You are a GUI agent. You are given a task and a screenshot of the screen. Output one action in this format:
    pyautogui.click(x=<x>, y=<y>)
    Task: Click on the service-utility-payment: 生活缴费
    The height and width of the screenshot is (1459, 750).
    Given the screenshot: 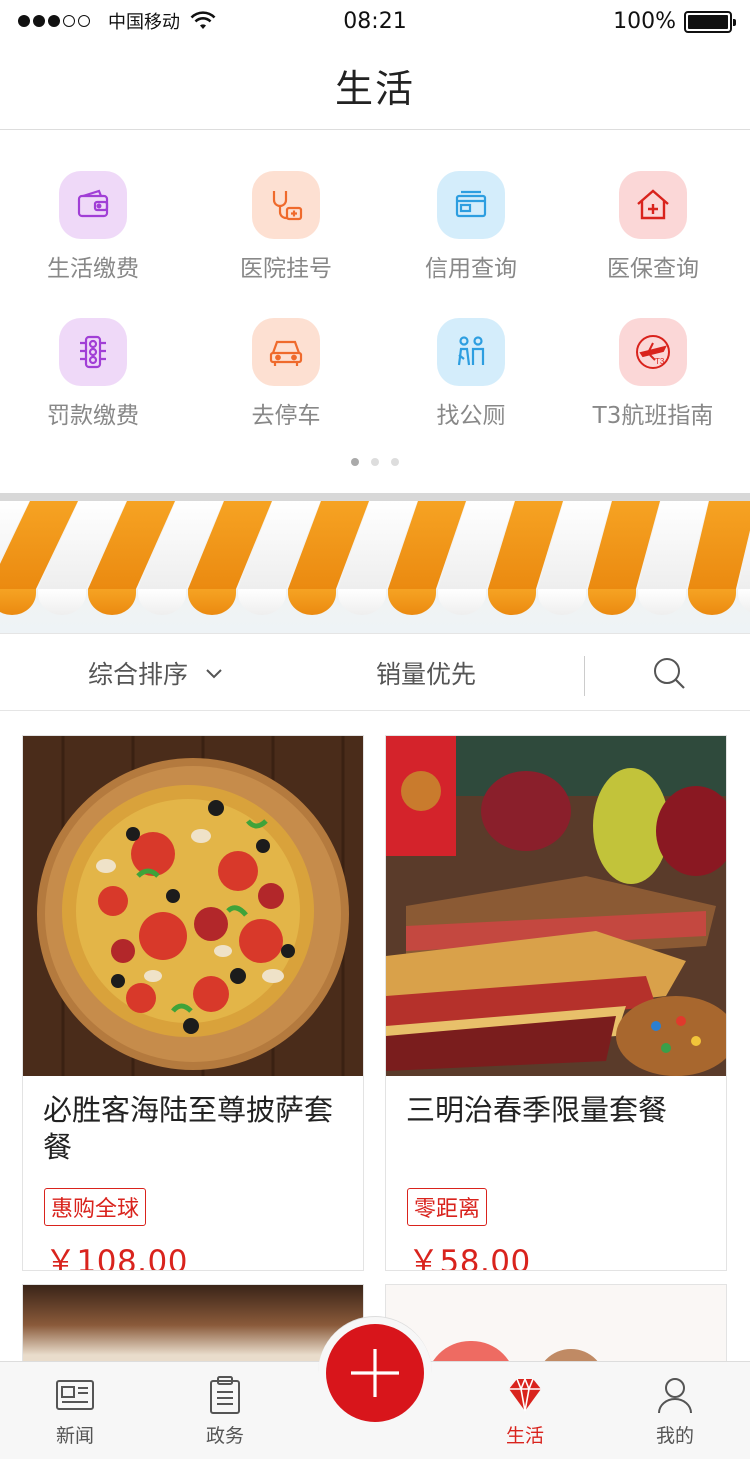 What is the action you would take?
    pyautogui.click(x=93, y=227)
    